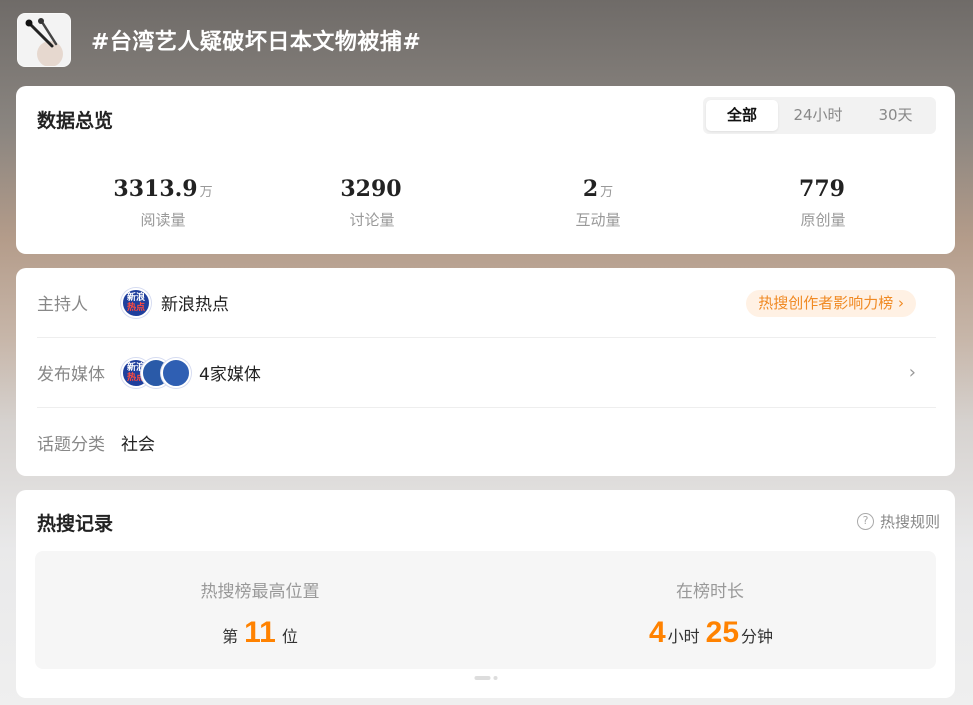  What do you see at coordinates (831, 303) in the screenshot?
I see `creator-influence-link: 热搜创作者影响力榜 ›` at bounding box center [831, 303].